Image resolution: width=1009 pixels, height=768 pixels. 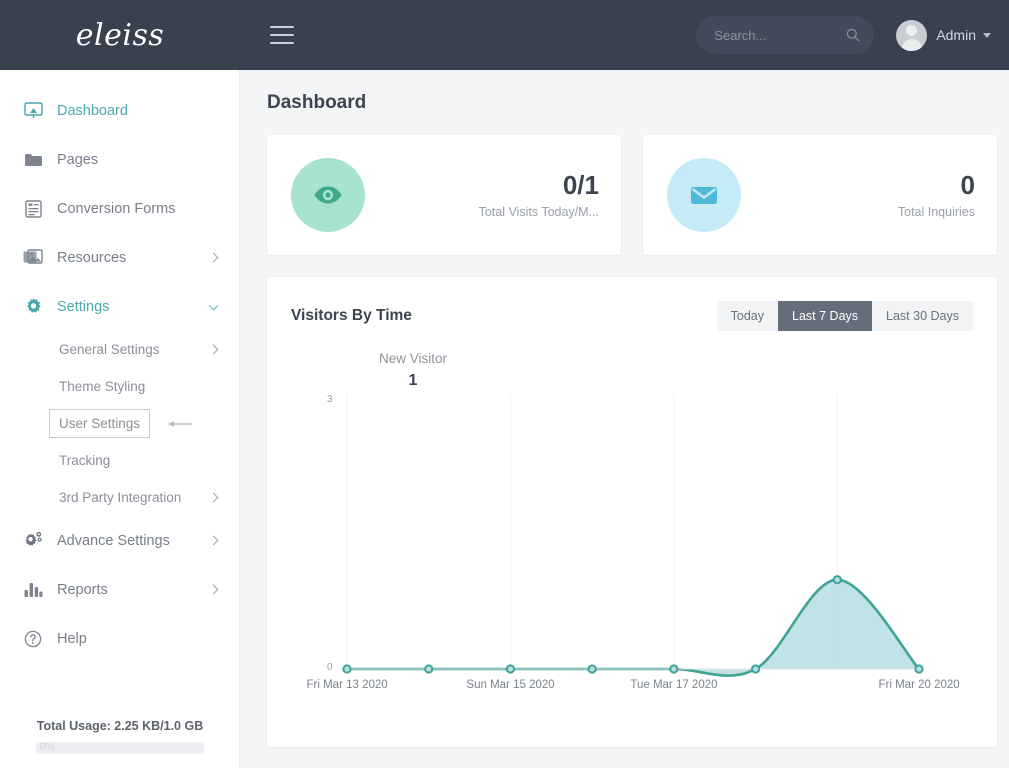 What do you see at coordinates (33, 541) in the screenshot?
I see `gears-icon` at bounding box center [33, 541].